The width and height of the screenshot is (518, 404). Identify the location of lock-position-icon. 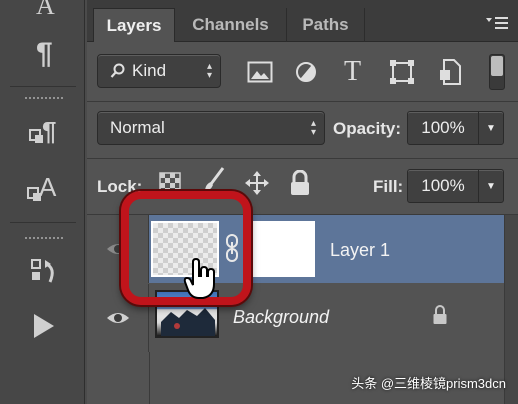
(257, 185).